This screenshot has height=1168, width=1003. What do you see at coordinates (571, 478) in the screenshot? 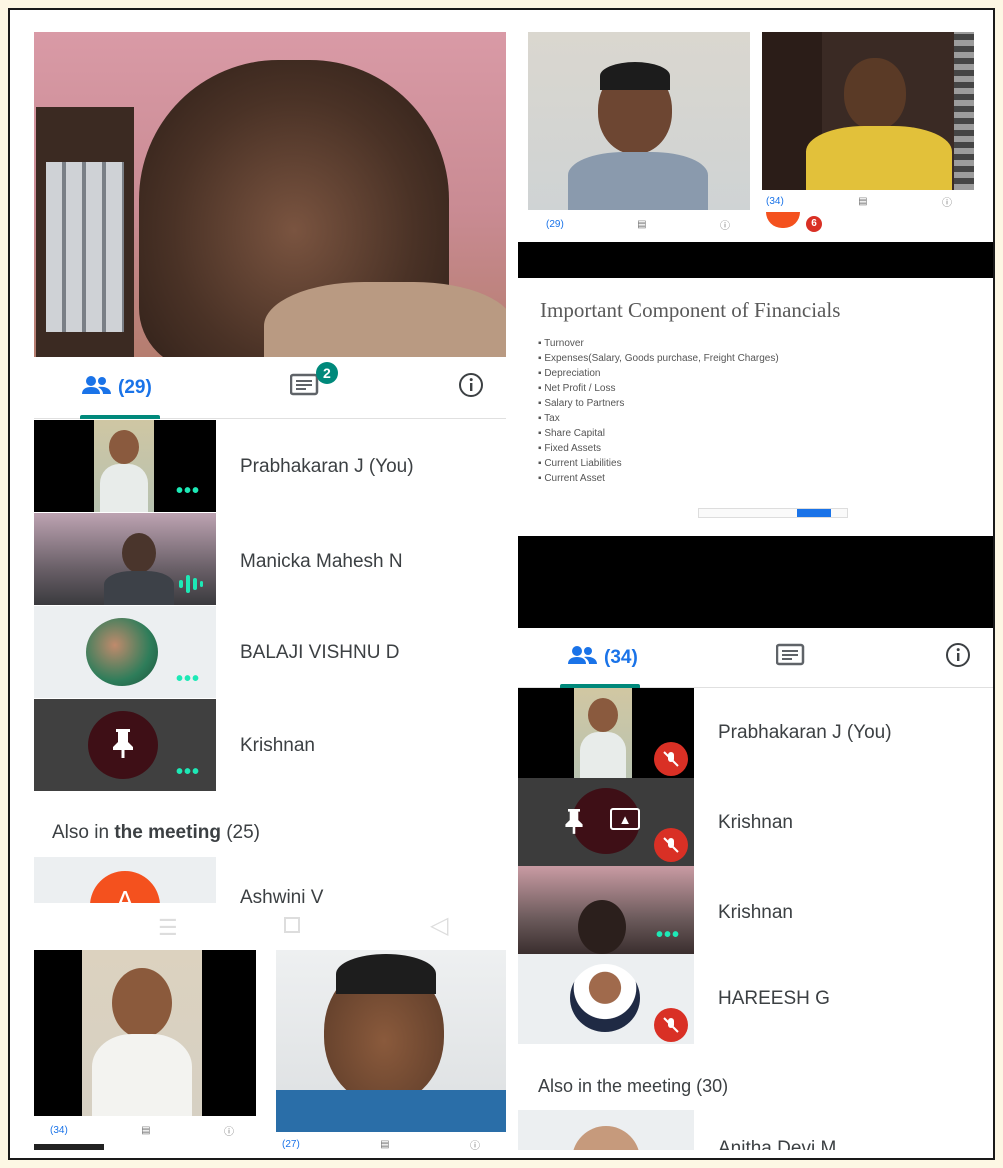
I see `slide-bullet: ▪ Current Asset` at bounding box center [571, 478].